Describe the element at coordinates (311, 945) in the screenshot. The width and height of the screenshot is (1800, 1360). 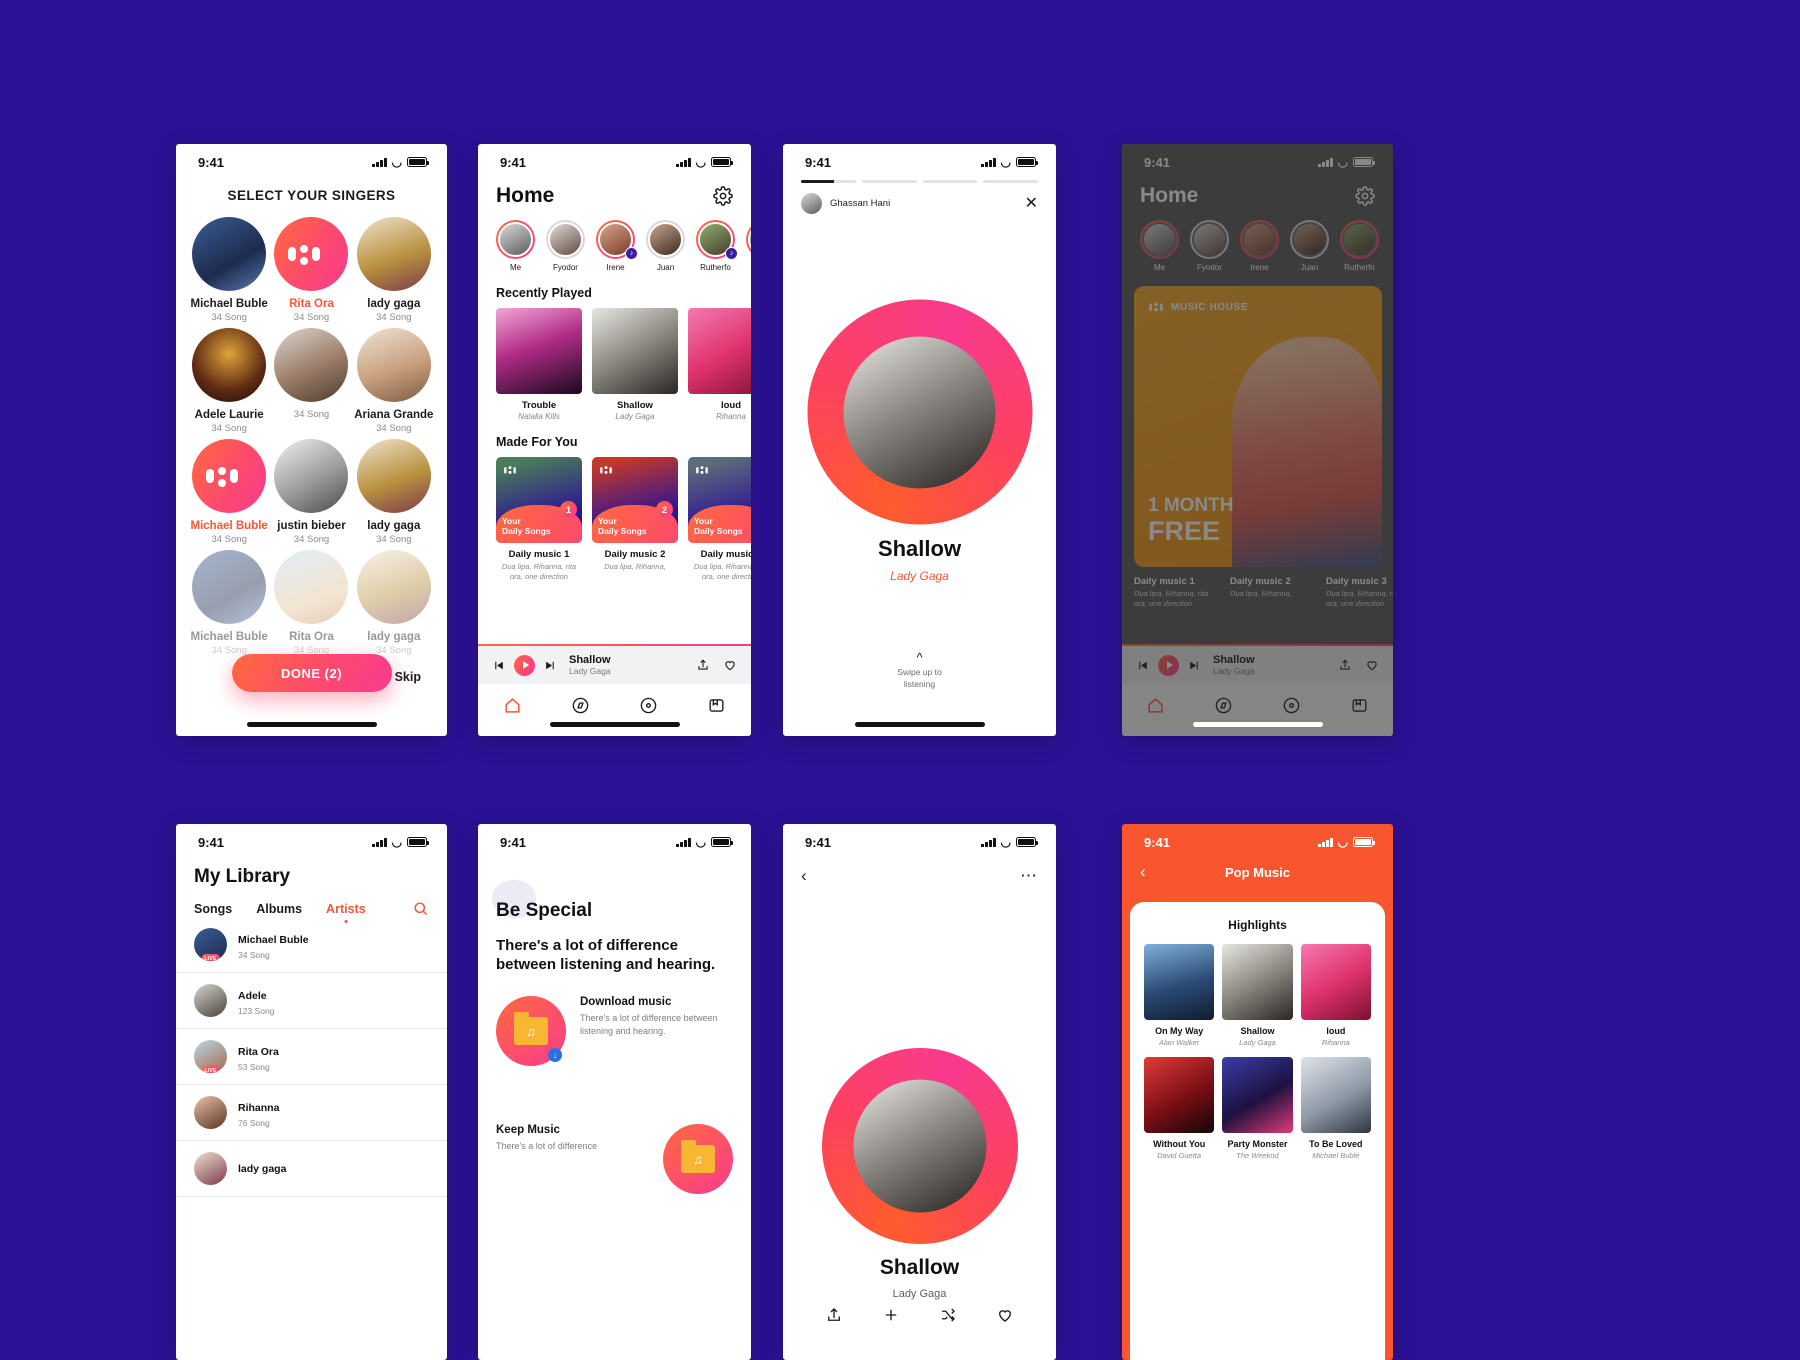
I see `artist-row: LIVE Michael Buble 34 Song` at that location.